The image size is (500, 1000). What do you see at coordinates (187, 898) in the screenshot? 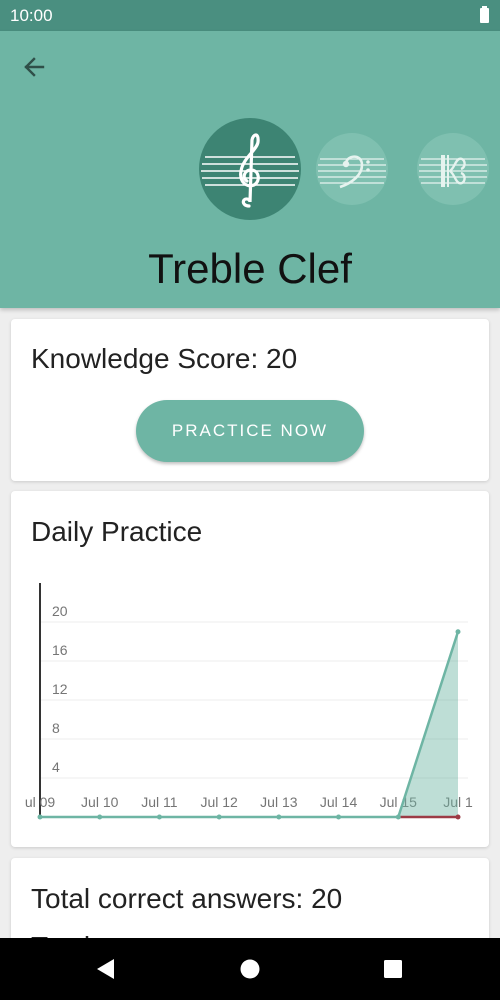
I see `total-correct-answers: Total correct answers: 20` at bounding box center [187, 898].